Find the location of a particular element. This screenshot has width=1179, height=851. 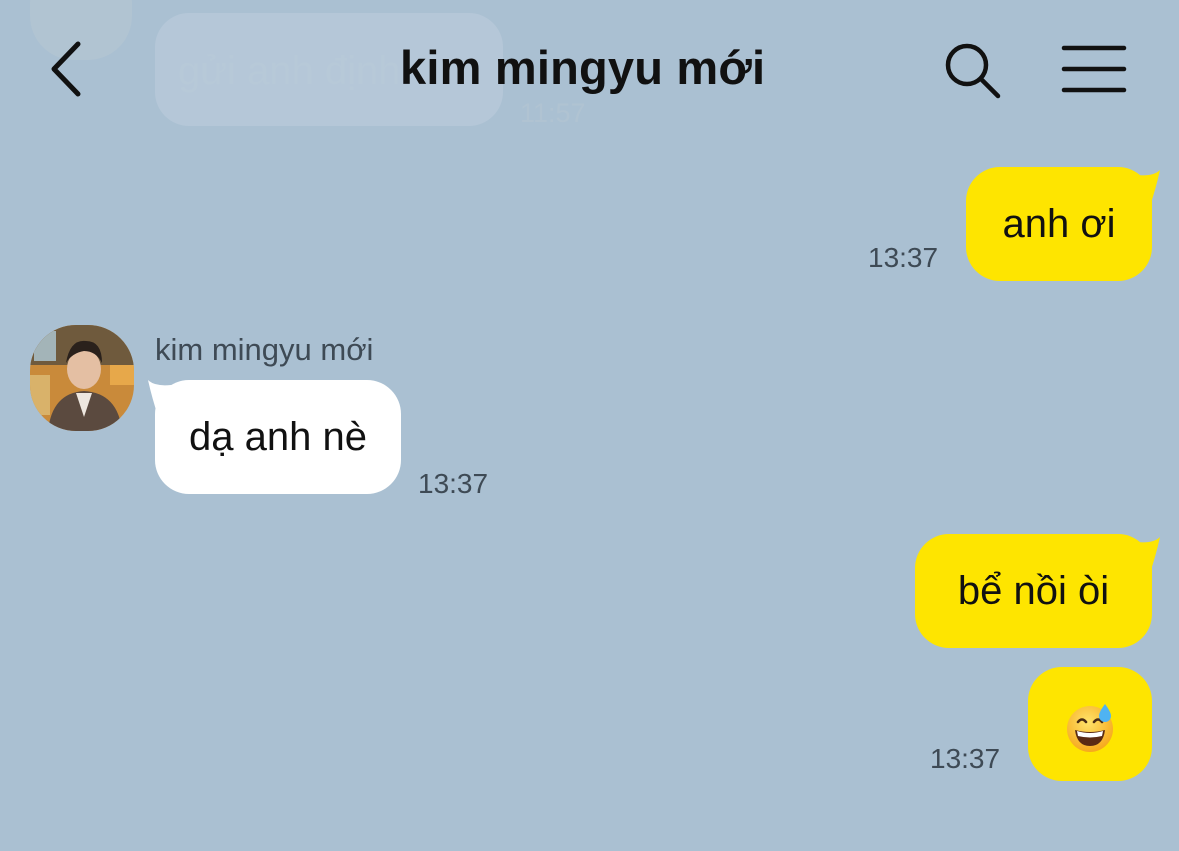

hamburger-menu-icon is located at coordinates (1094, 69).